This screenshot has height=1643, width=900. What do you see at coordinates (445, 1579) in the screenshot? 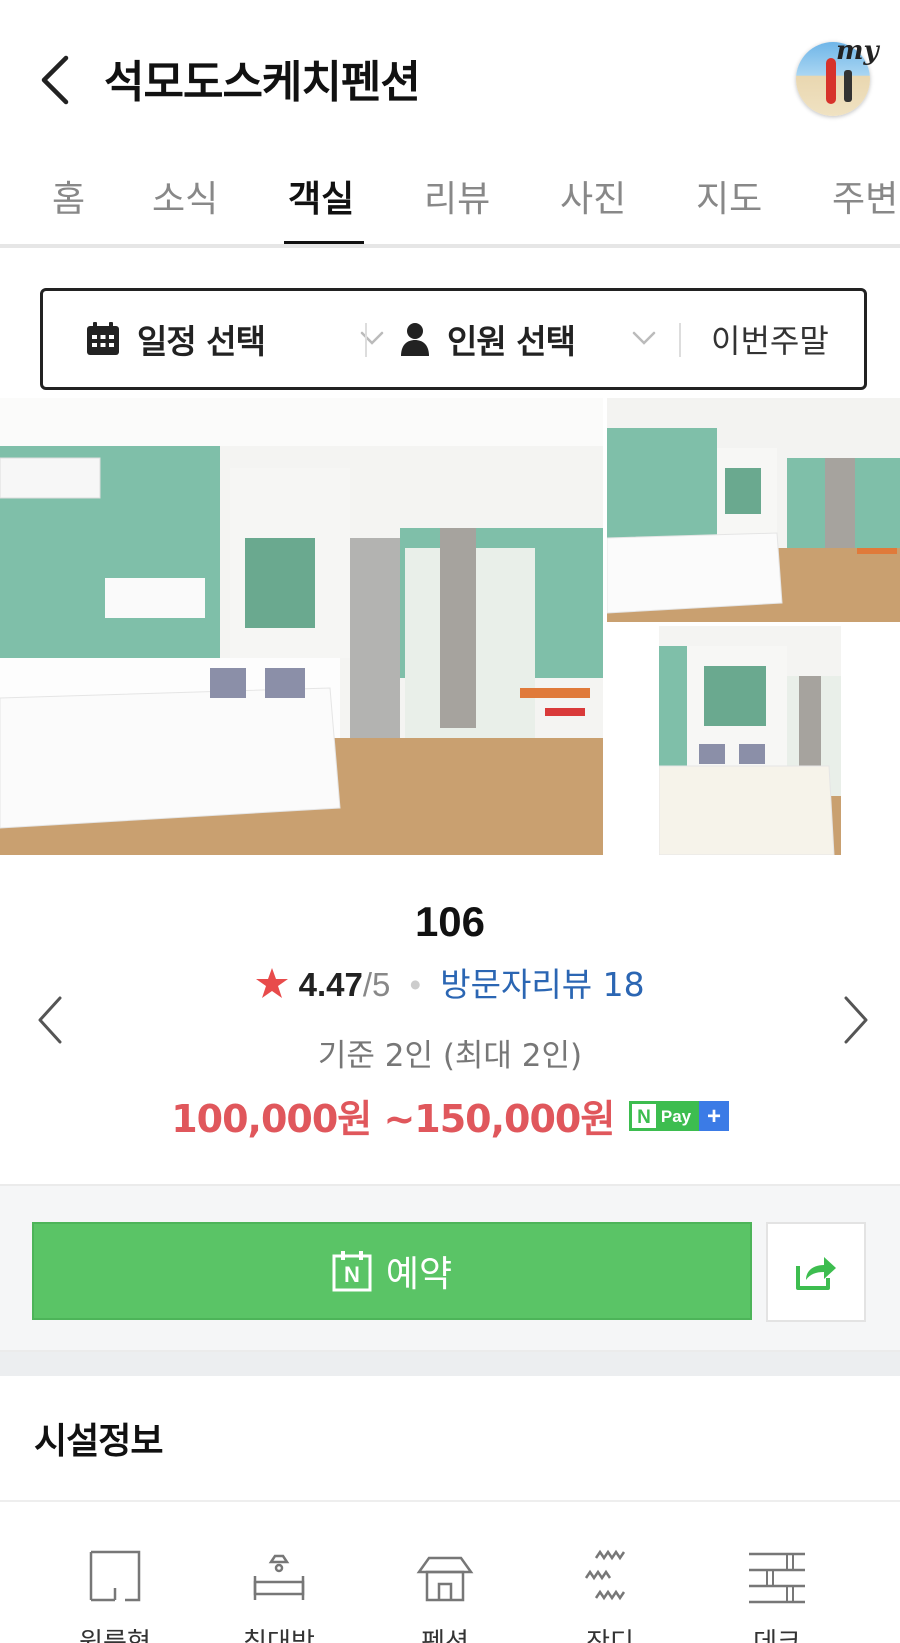
I see `pension-icon` at bounding box center [445, 1579].